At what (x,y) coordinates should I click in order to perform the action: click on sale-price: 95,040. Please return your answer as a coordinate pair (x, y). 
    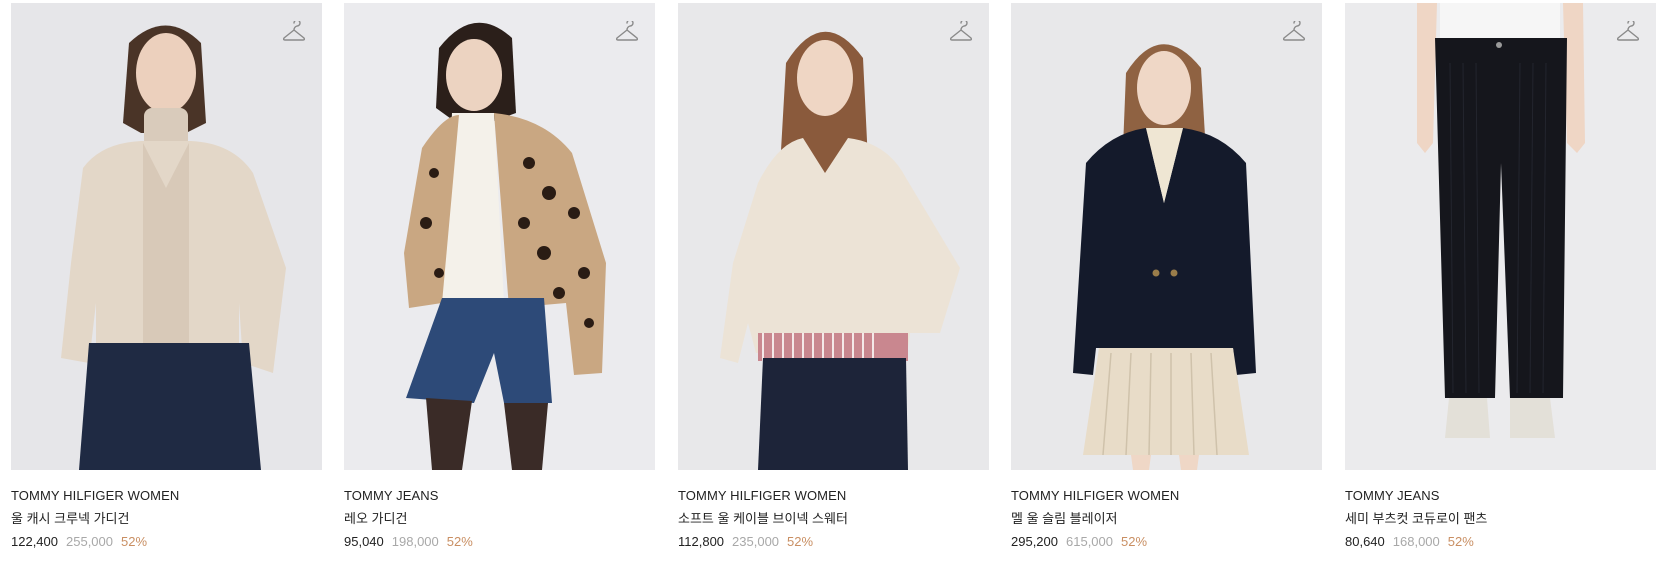
    Looking at the image, I should click on (364, 541).